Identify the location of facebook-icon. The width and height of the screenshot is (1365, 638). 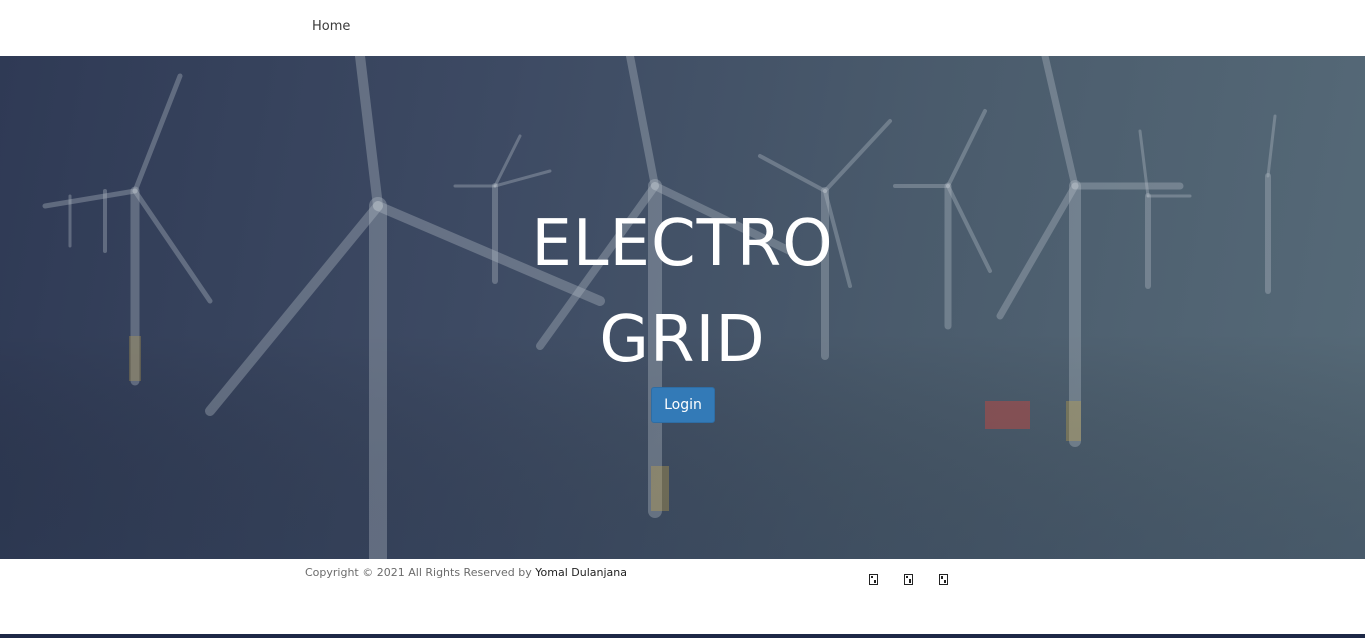
(873, 577).